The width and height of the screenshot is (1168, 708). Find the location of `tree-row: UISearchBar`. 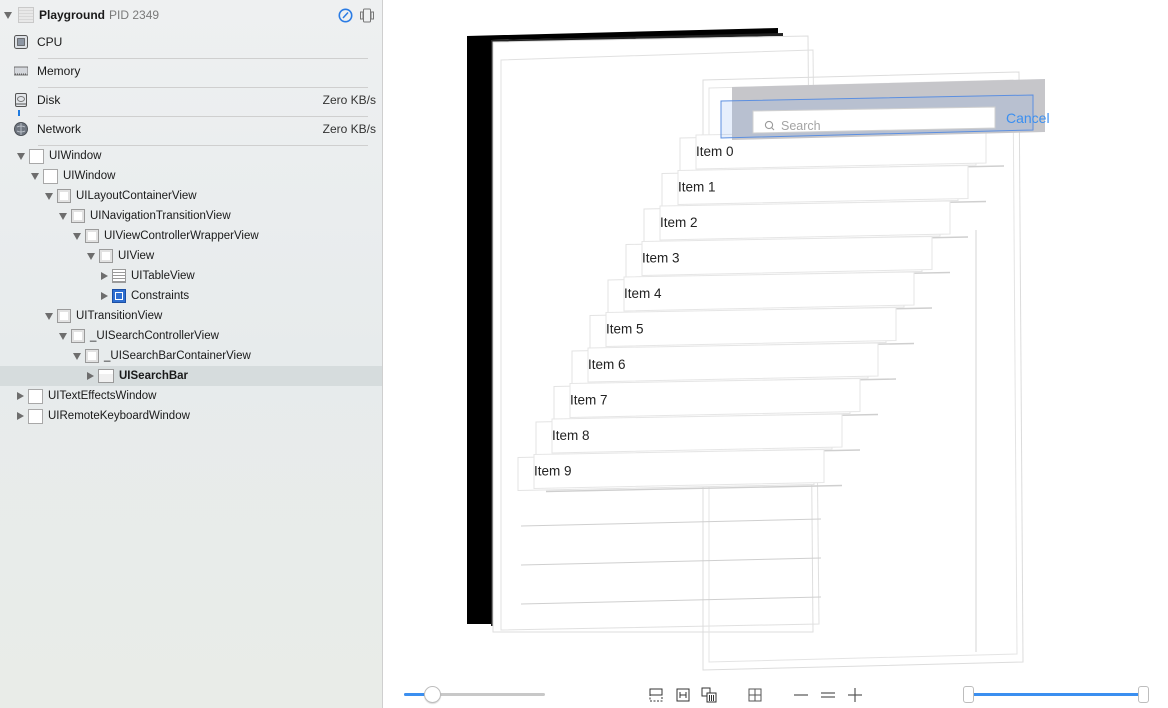

tree-row: UISearchBar is located at coordinates (191, 376).